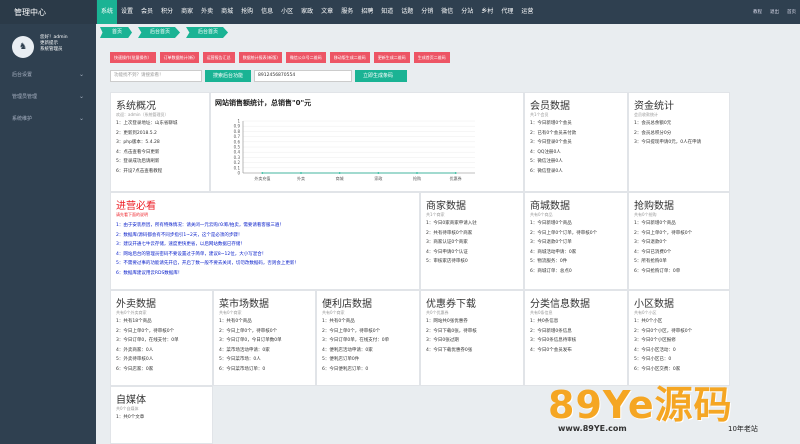 The height and width of the screenshot is (444, 800). Describe the element at coordinates (207, 12) in the screenshot. I see `nav-item: 外卖` at that location.